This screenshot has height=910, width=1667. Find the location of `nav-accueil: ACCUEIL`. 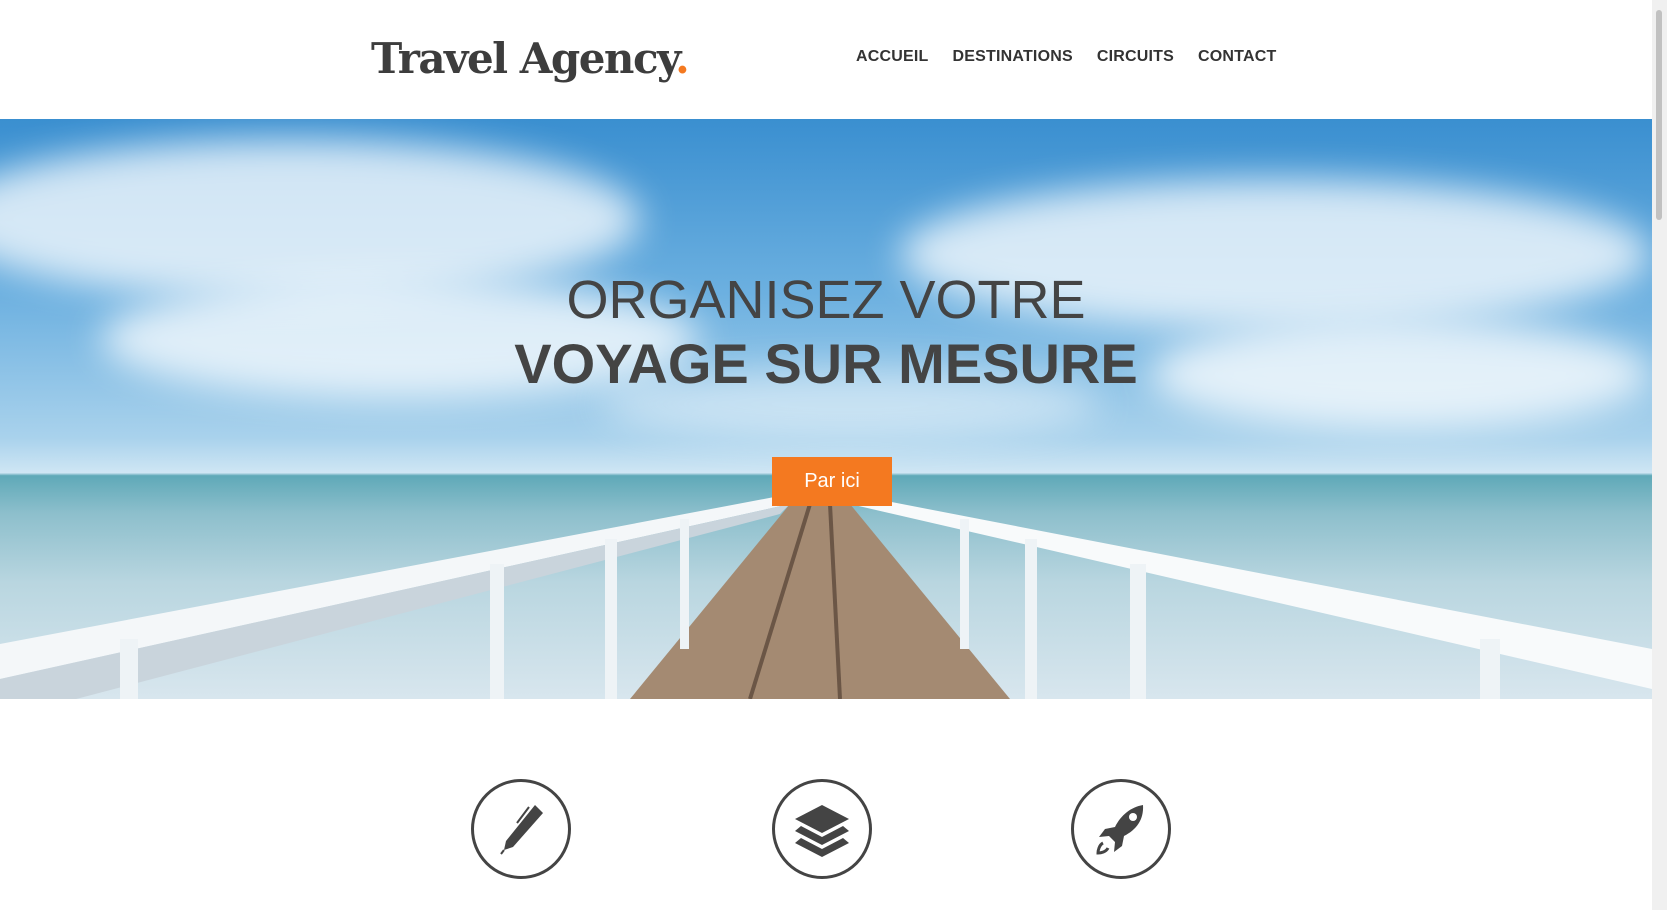

nav-accueil: ACCUEIL is located at coordinates (892, 57).